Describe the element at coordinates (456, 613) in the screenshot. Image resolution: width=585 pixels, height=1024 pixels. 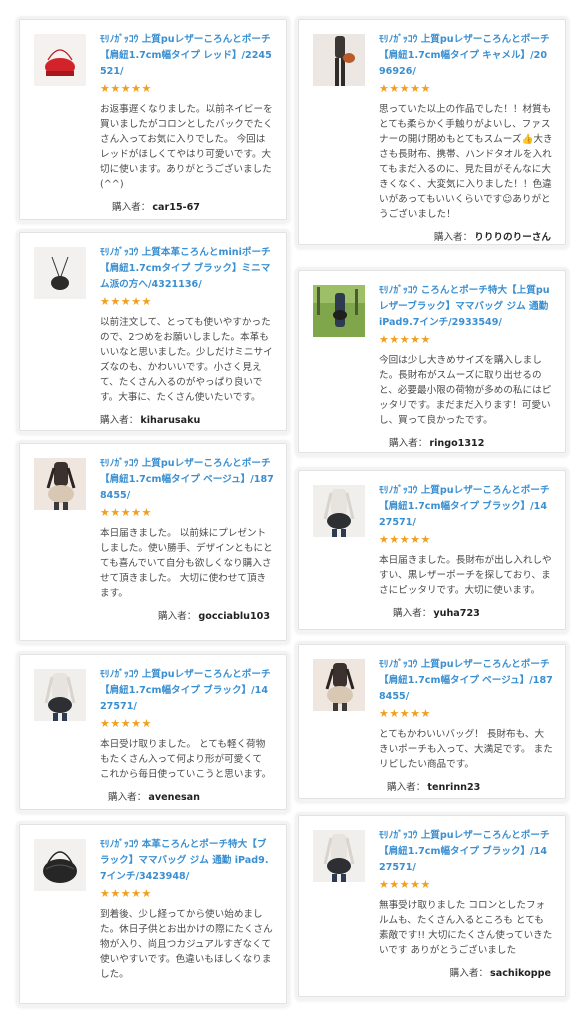
I see `buyer-name: yuha723` at that location.